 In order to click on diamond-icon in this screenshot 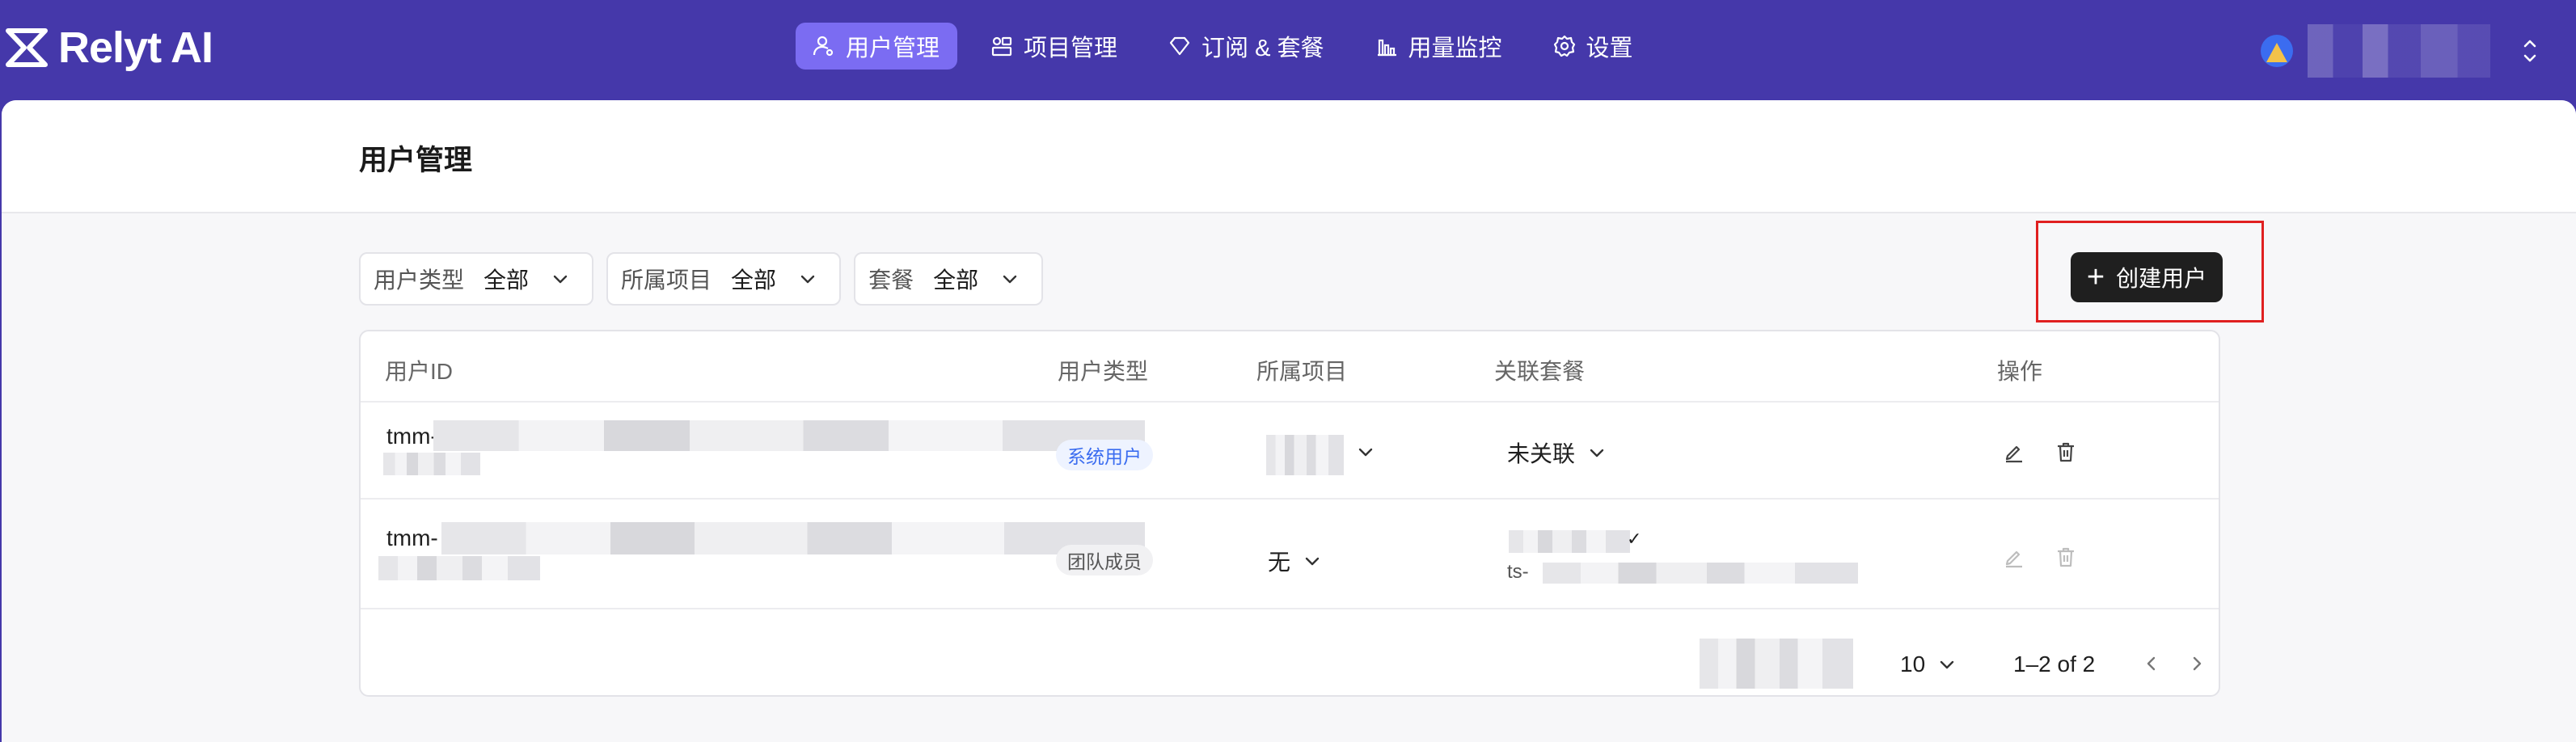, I will do `click(1179, 46)`.